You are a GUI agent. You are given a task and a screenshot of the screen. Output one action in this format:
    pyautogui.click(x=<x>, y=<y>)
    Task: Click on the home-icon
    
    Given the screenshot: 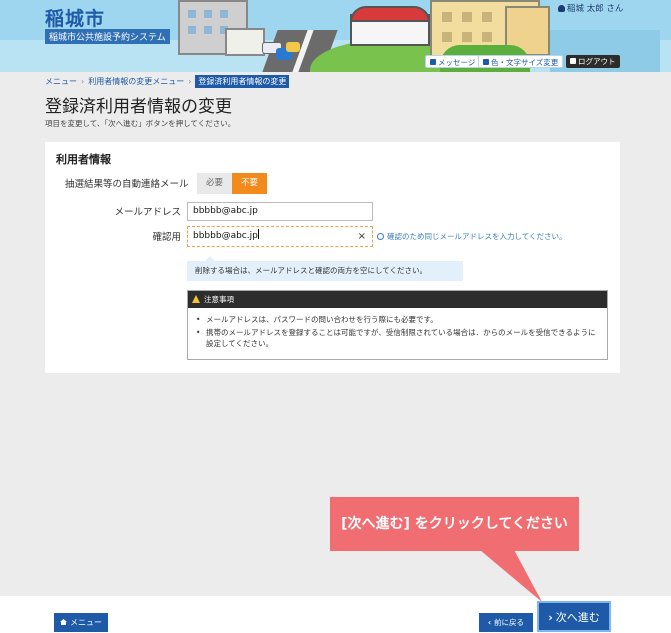 What is the action you would take?
    pyautogui.click(x=63, y=622)
    